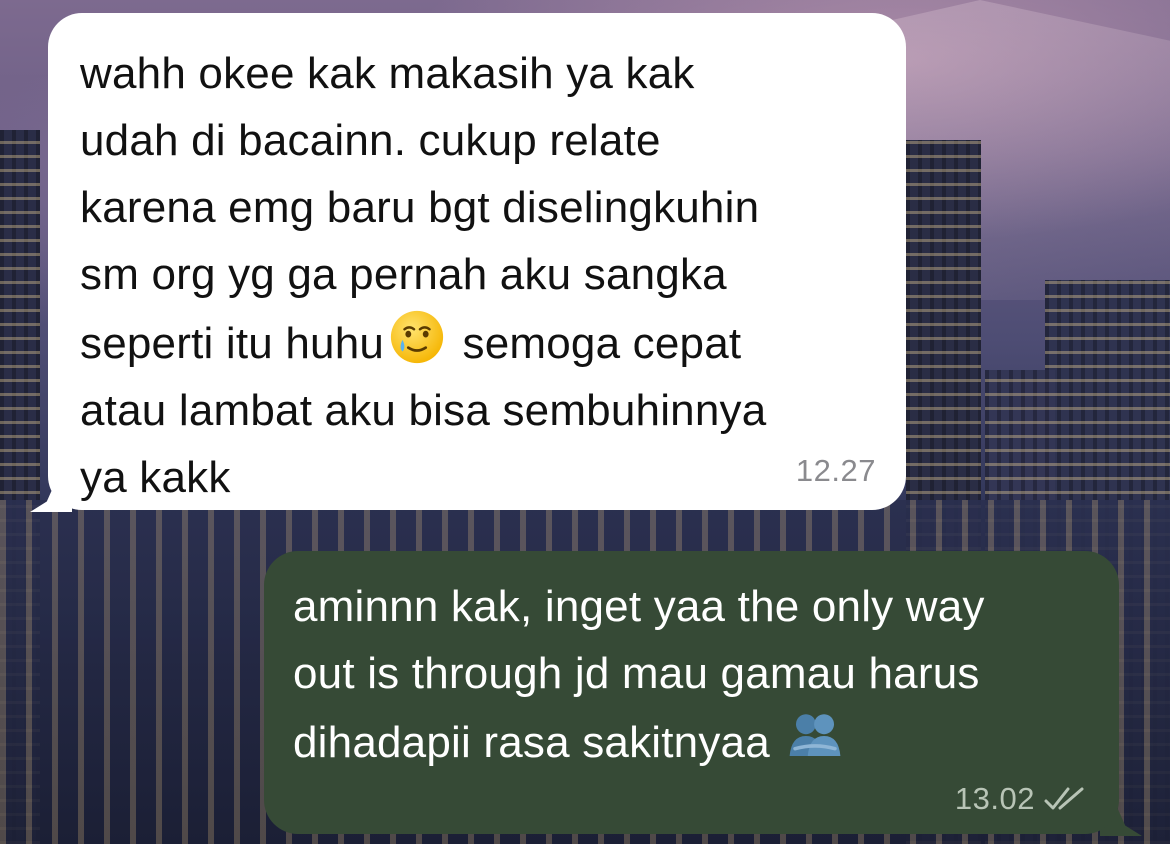  Describe the element at coordinates (1064, 798) in the screenshot. I see `read-double-check-icon` at that location.